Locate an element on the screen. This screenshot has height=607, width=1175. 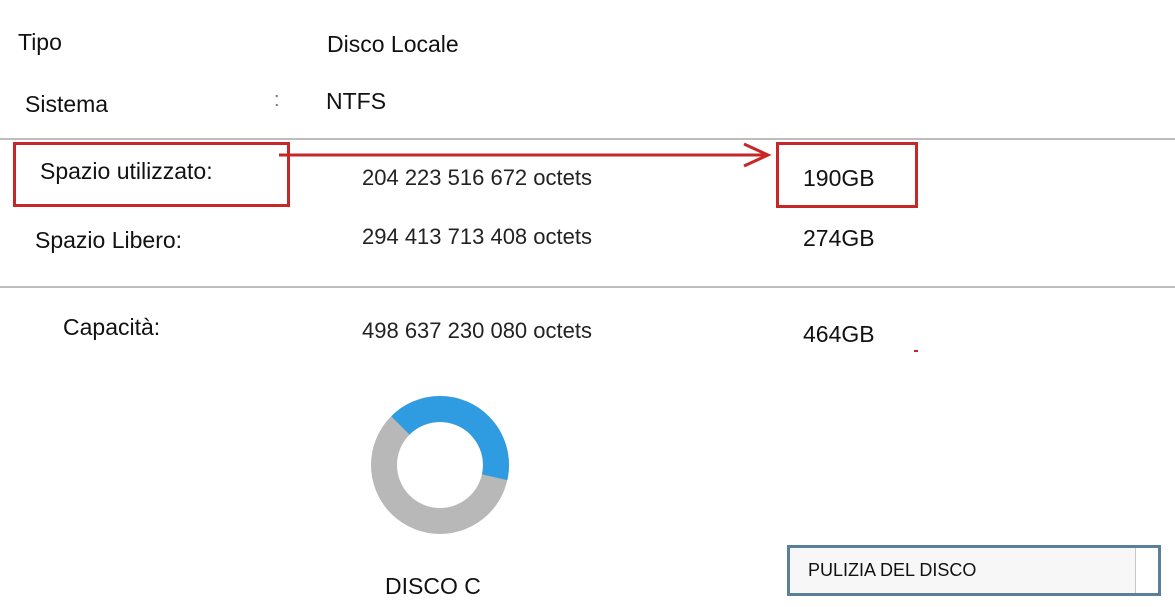
used-label: Spazio utilizzato: is located at coordinates (126, 171).